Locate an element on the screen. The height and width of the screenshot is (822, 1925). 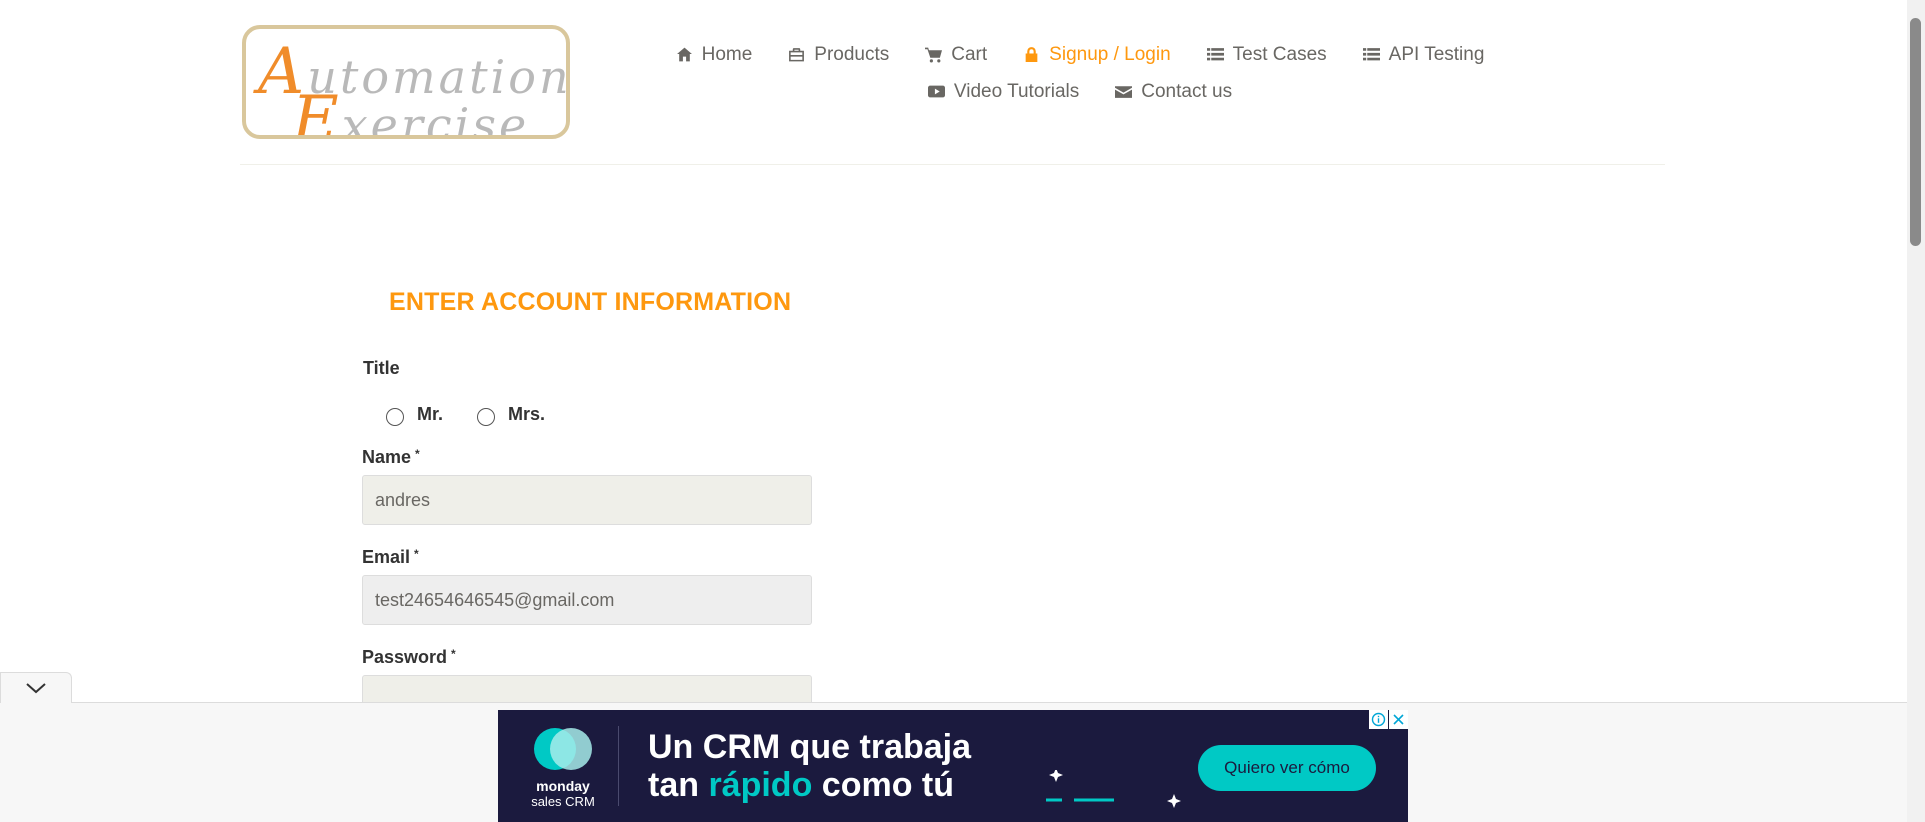
nav-api-testing: API Testing is located at coordinates (1423, 54).